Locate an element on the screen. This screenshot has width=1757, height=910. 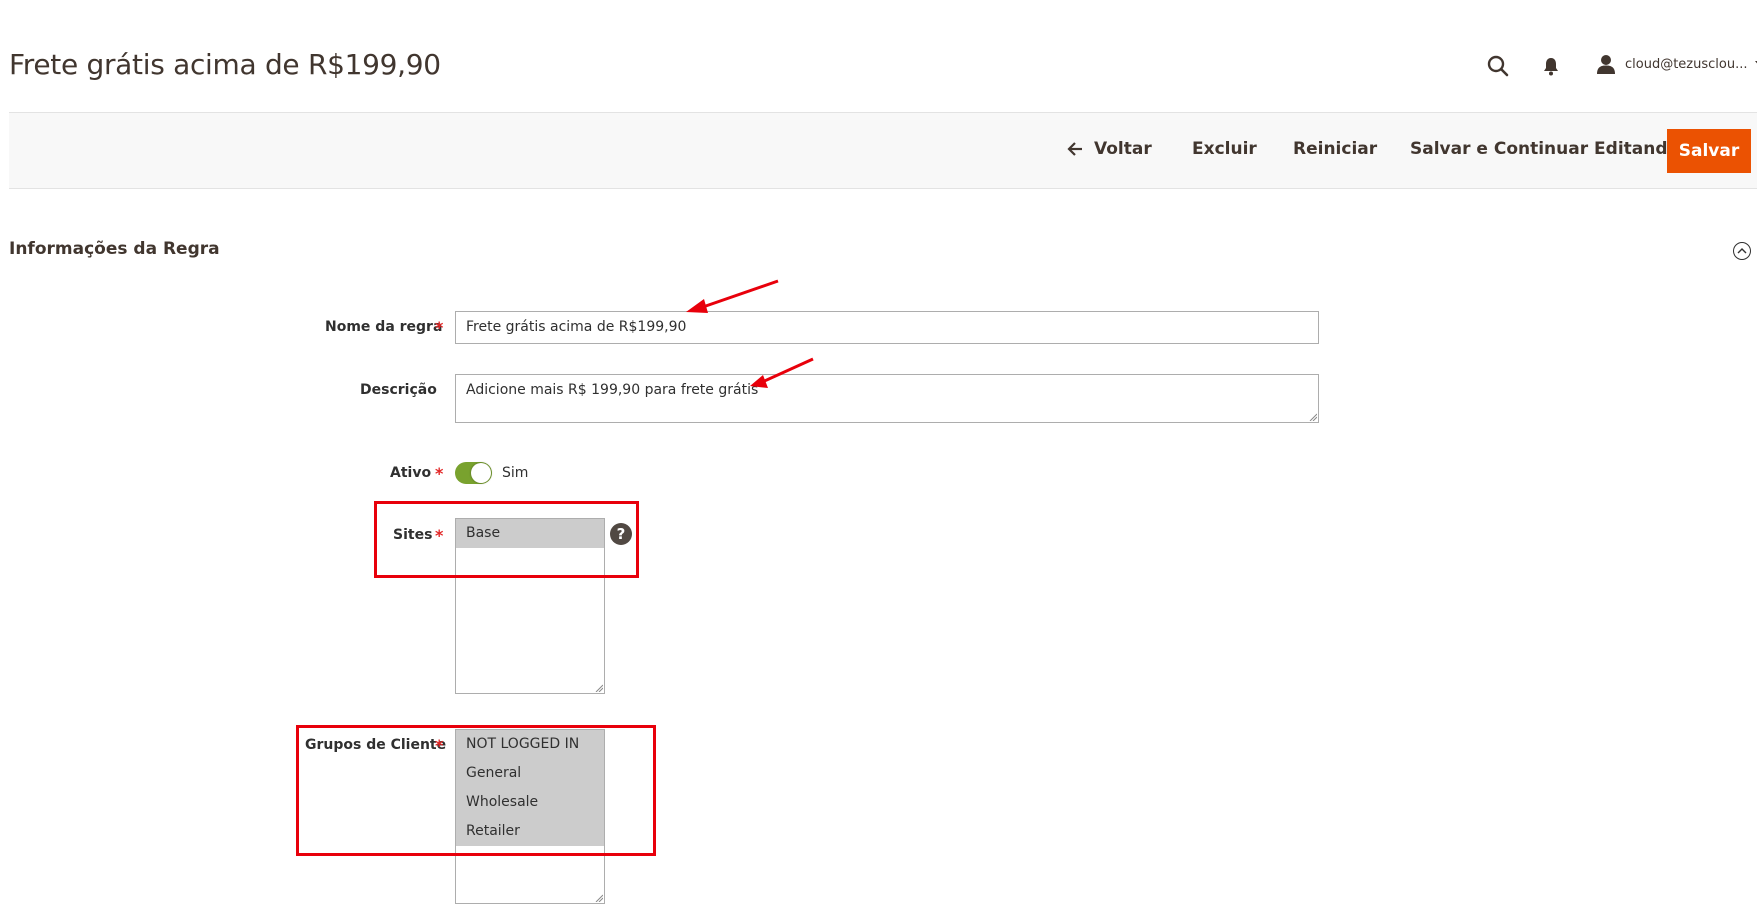
active-toggle-value: Sim is located at coordinates (515, 473).